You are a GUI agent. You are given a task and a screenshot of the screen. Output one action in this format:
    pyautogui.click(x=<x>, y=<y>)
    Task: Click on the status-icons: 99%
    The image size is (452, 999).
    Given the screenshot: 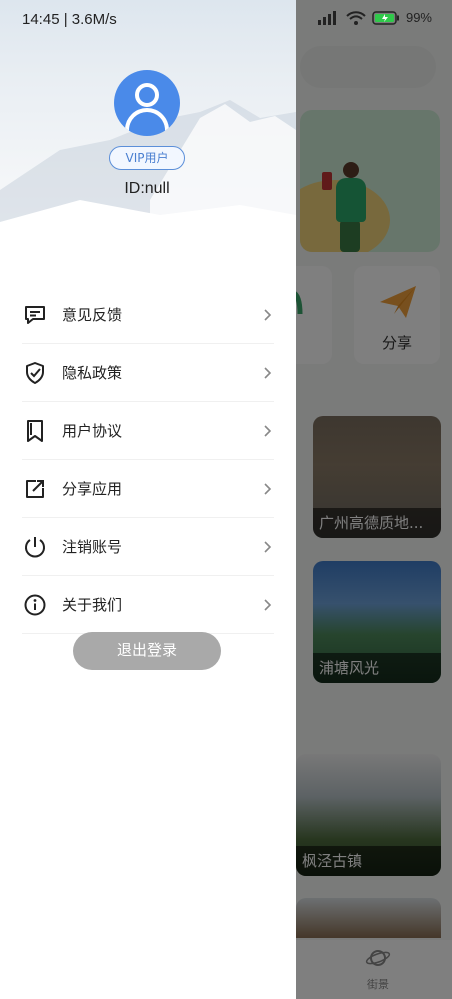 What is the action you would take?
    pyautogui.click(x=374, y=17)
    